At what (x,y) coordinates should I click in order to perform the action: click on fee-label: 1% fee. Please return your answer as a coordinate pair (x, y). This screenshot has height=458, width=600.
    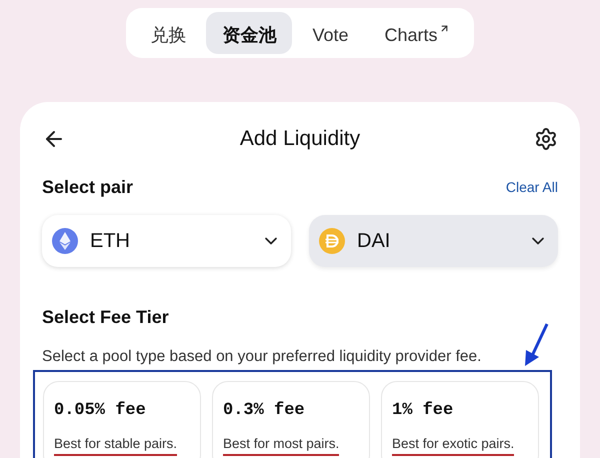
    Looking at the image, I should click on (423, 411).